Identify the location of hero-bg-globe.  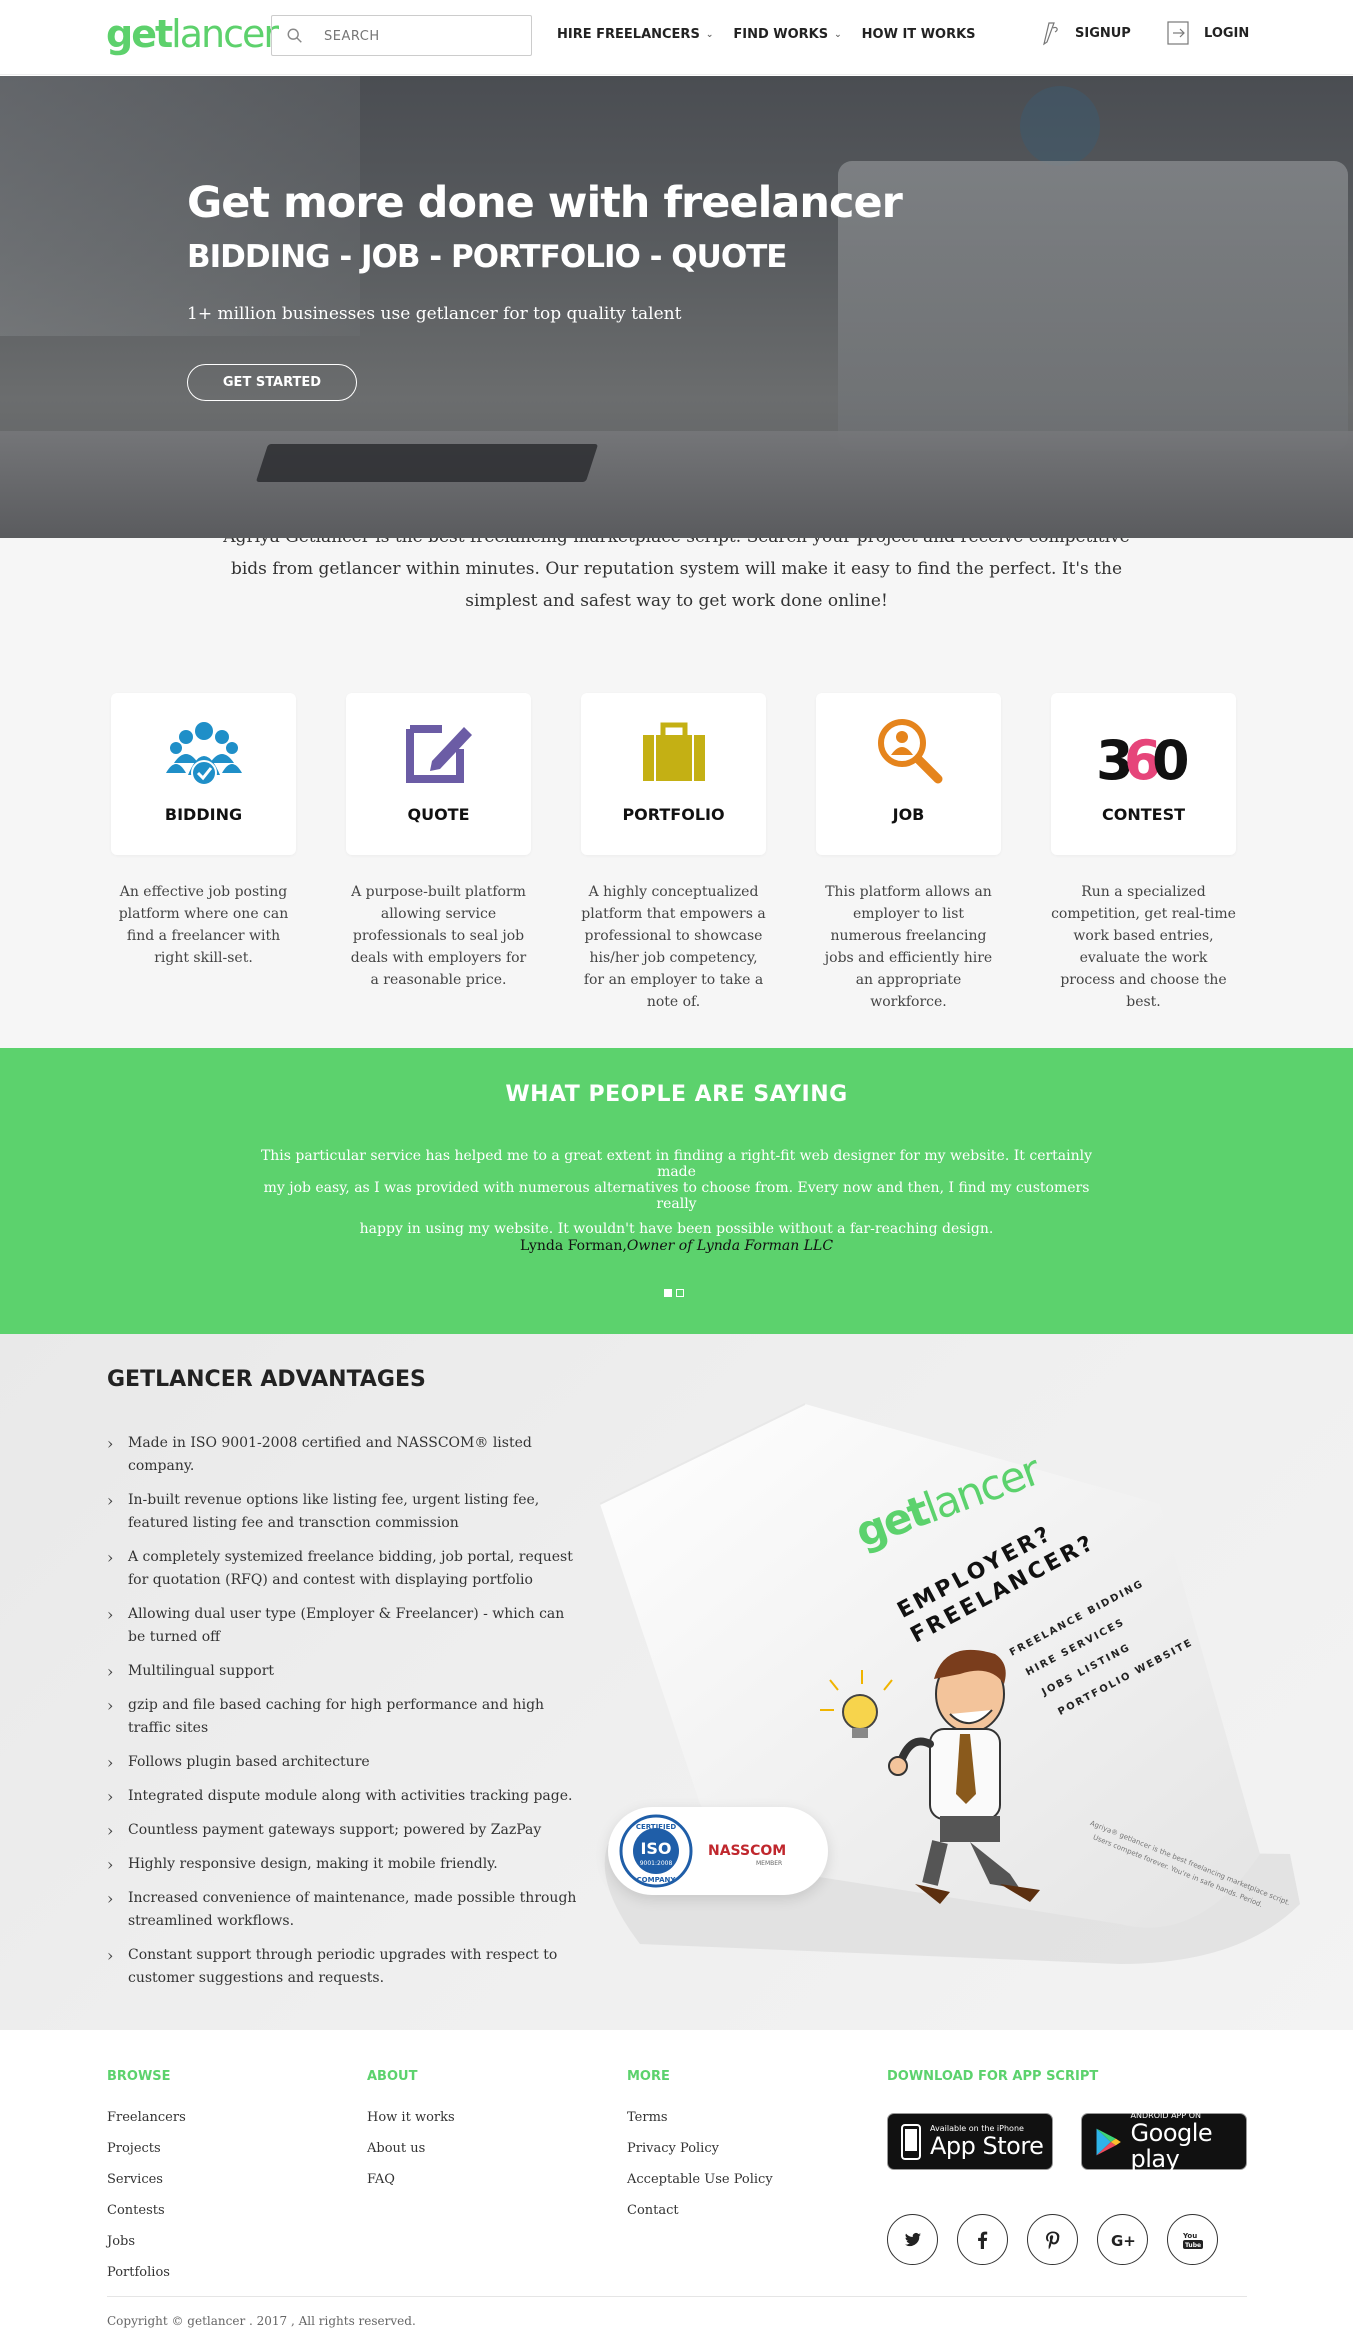
(1060, 126).